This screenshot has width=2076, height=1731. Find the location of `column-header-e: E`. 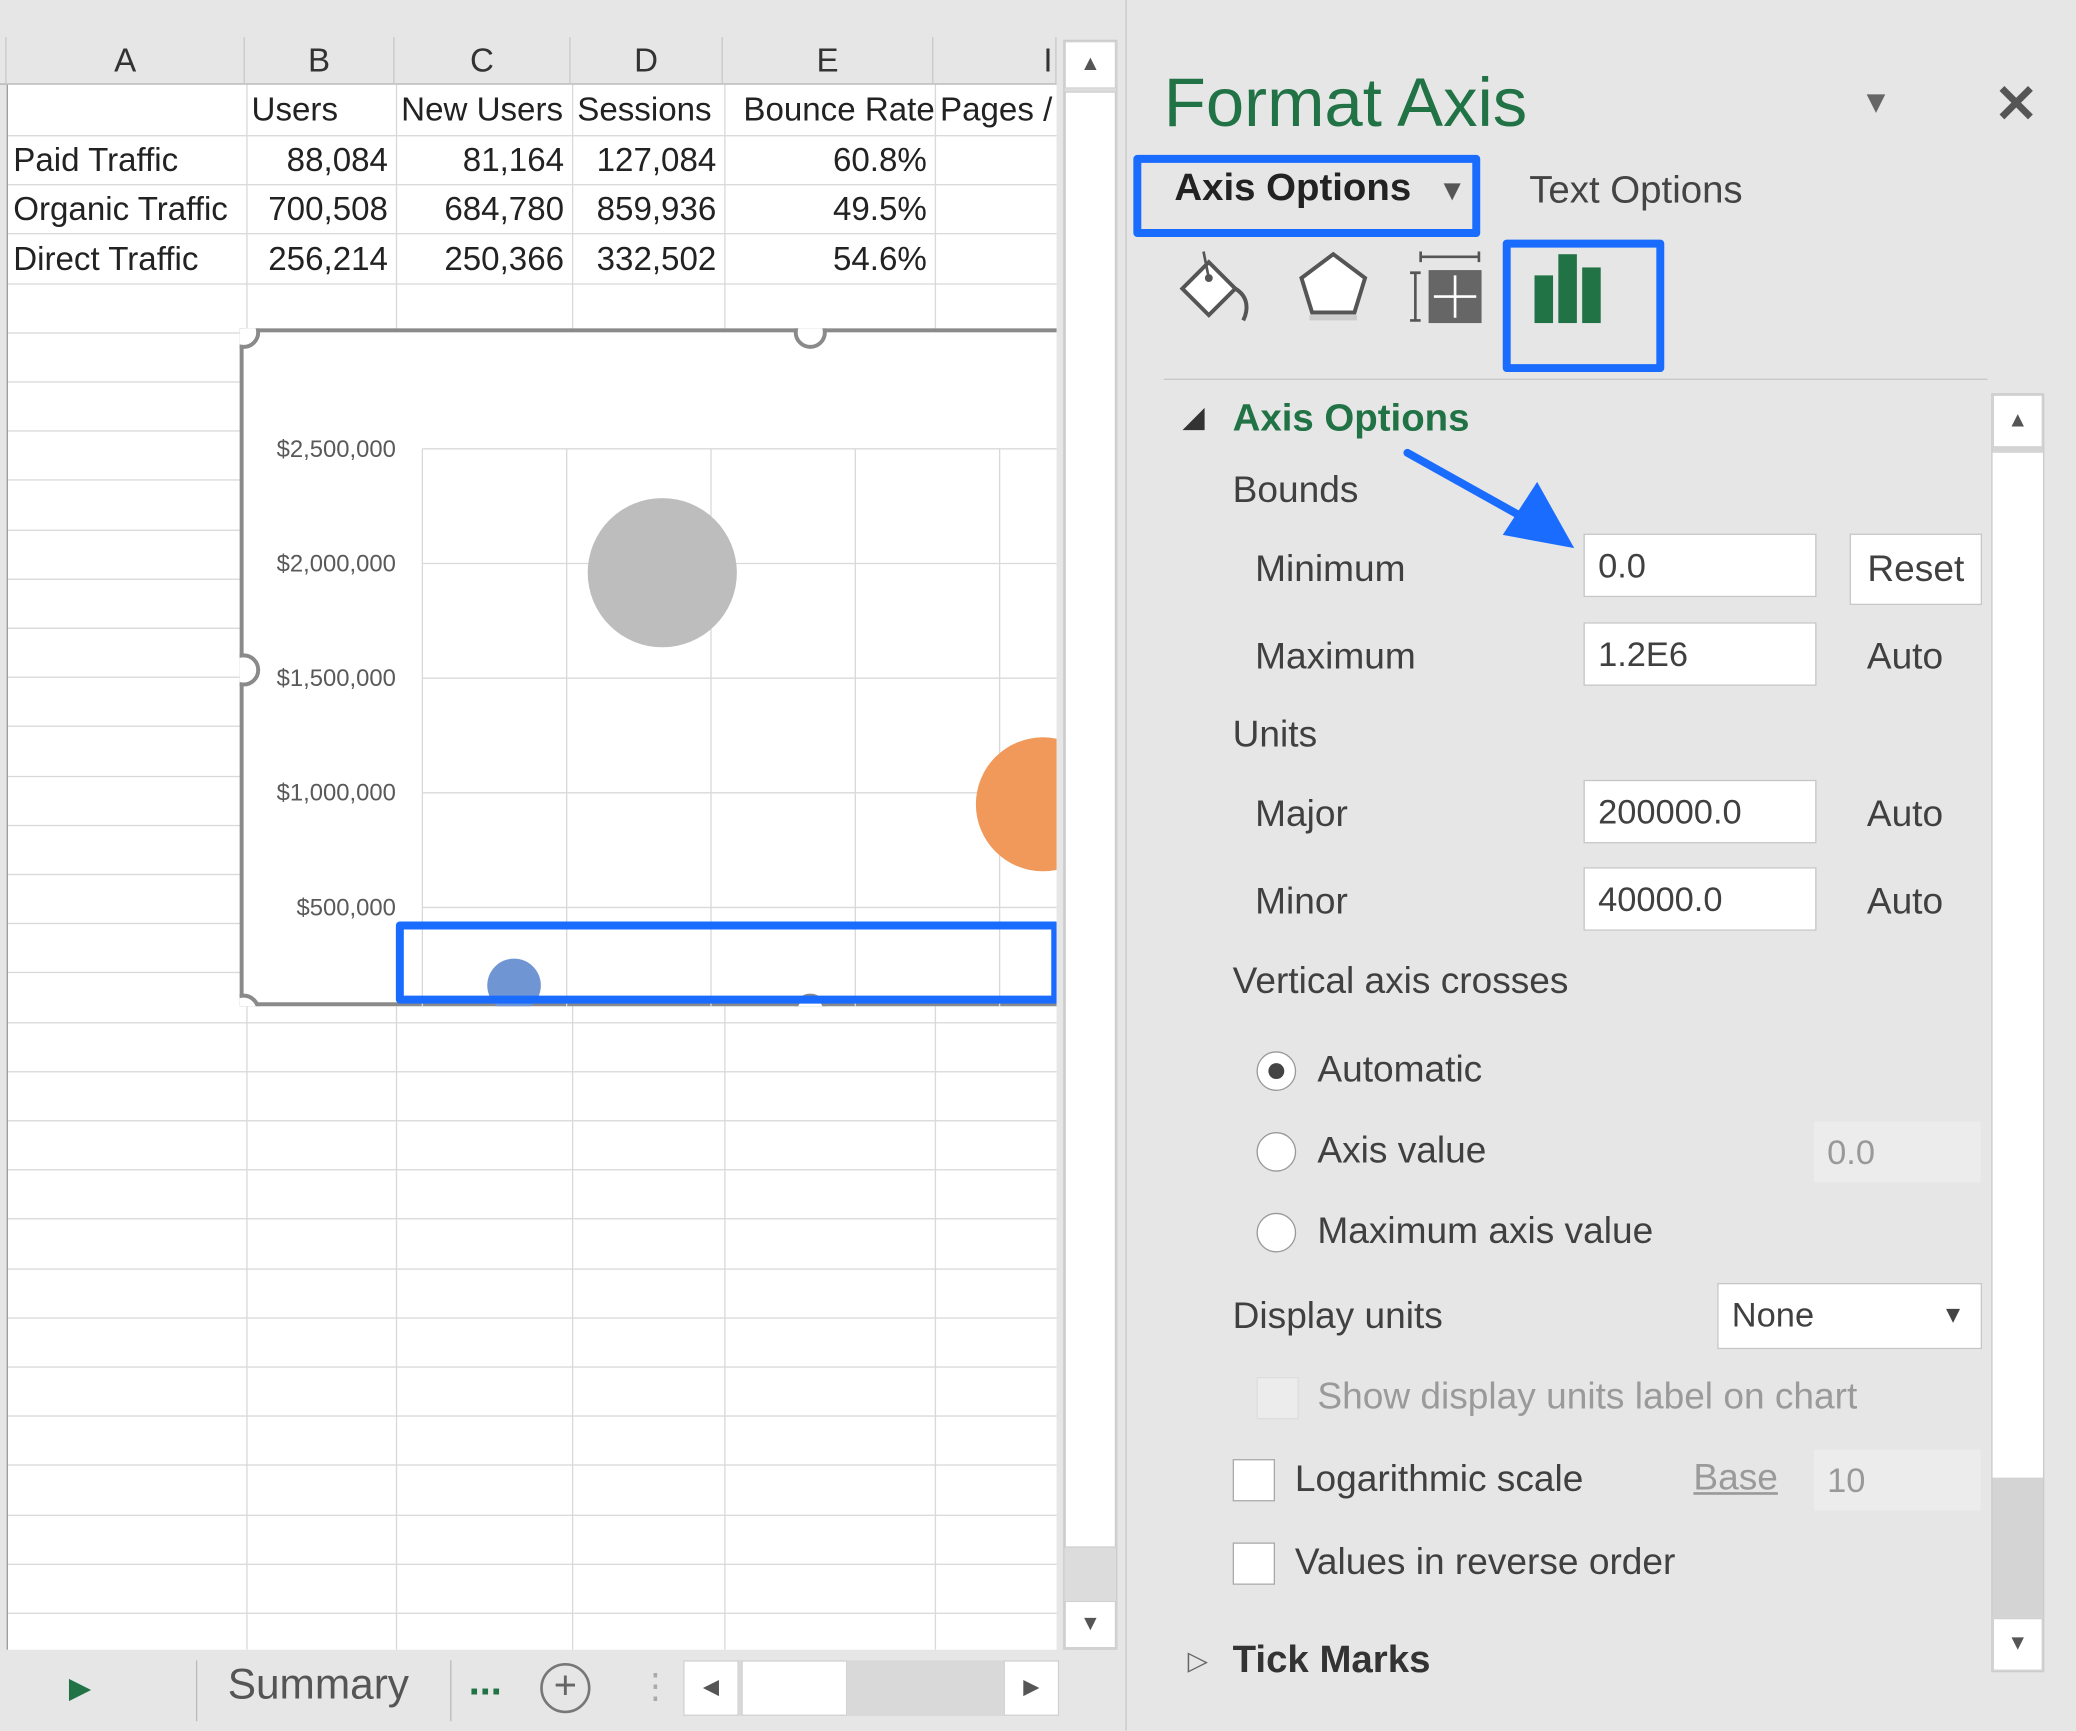

column-header-e: E is located at coordinates (828, 61).